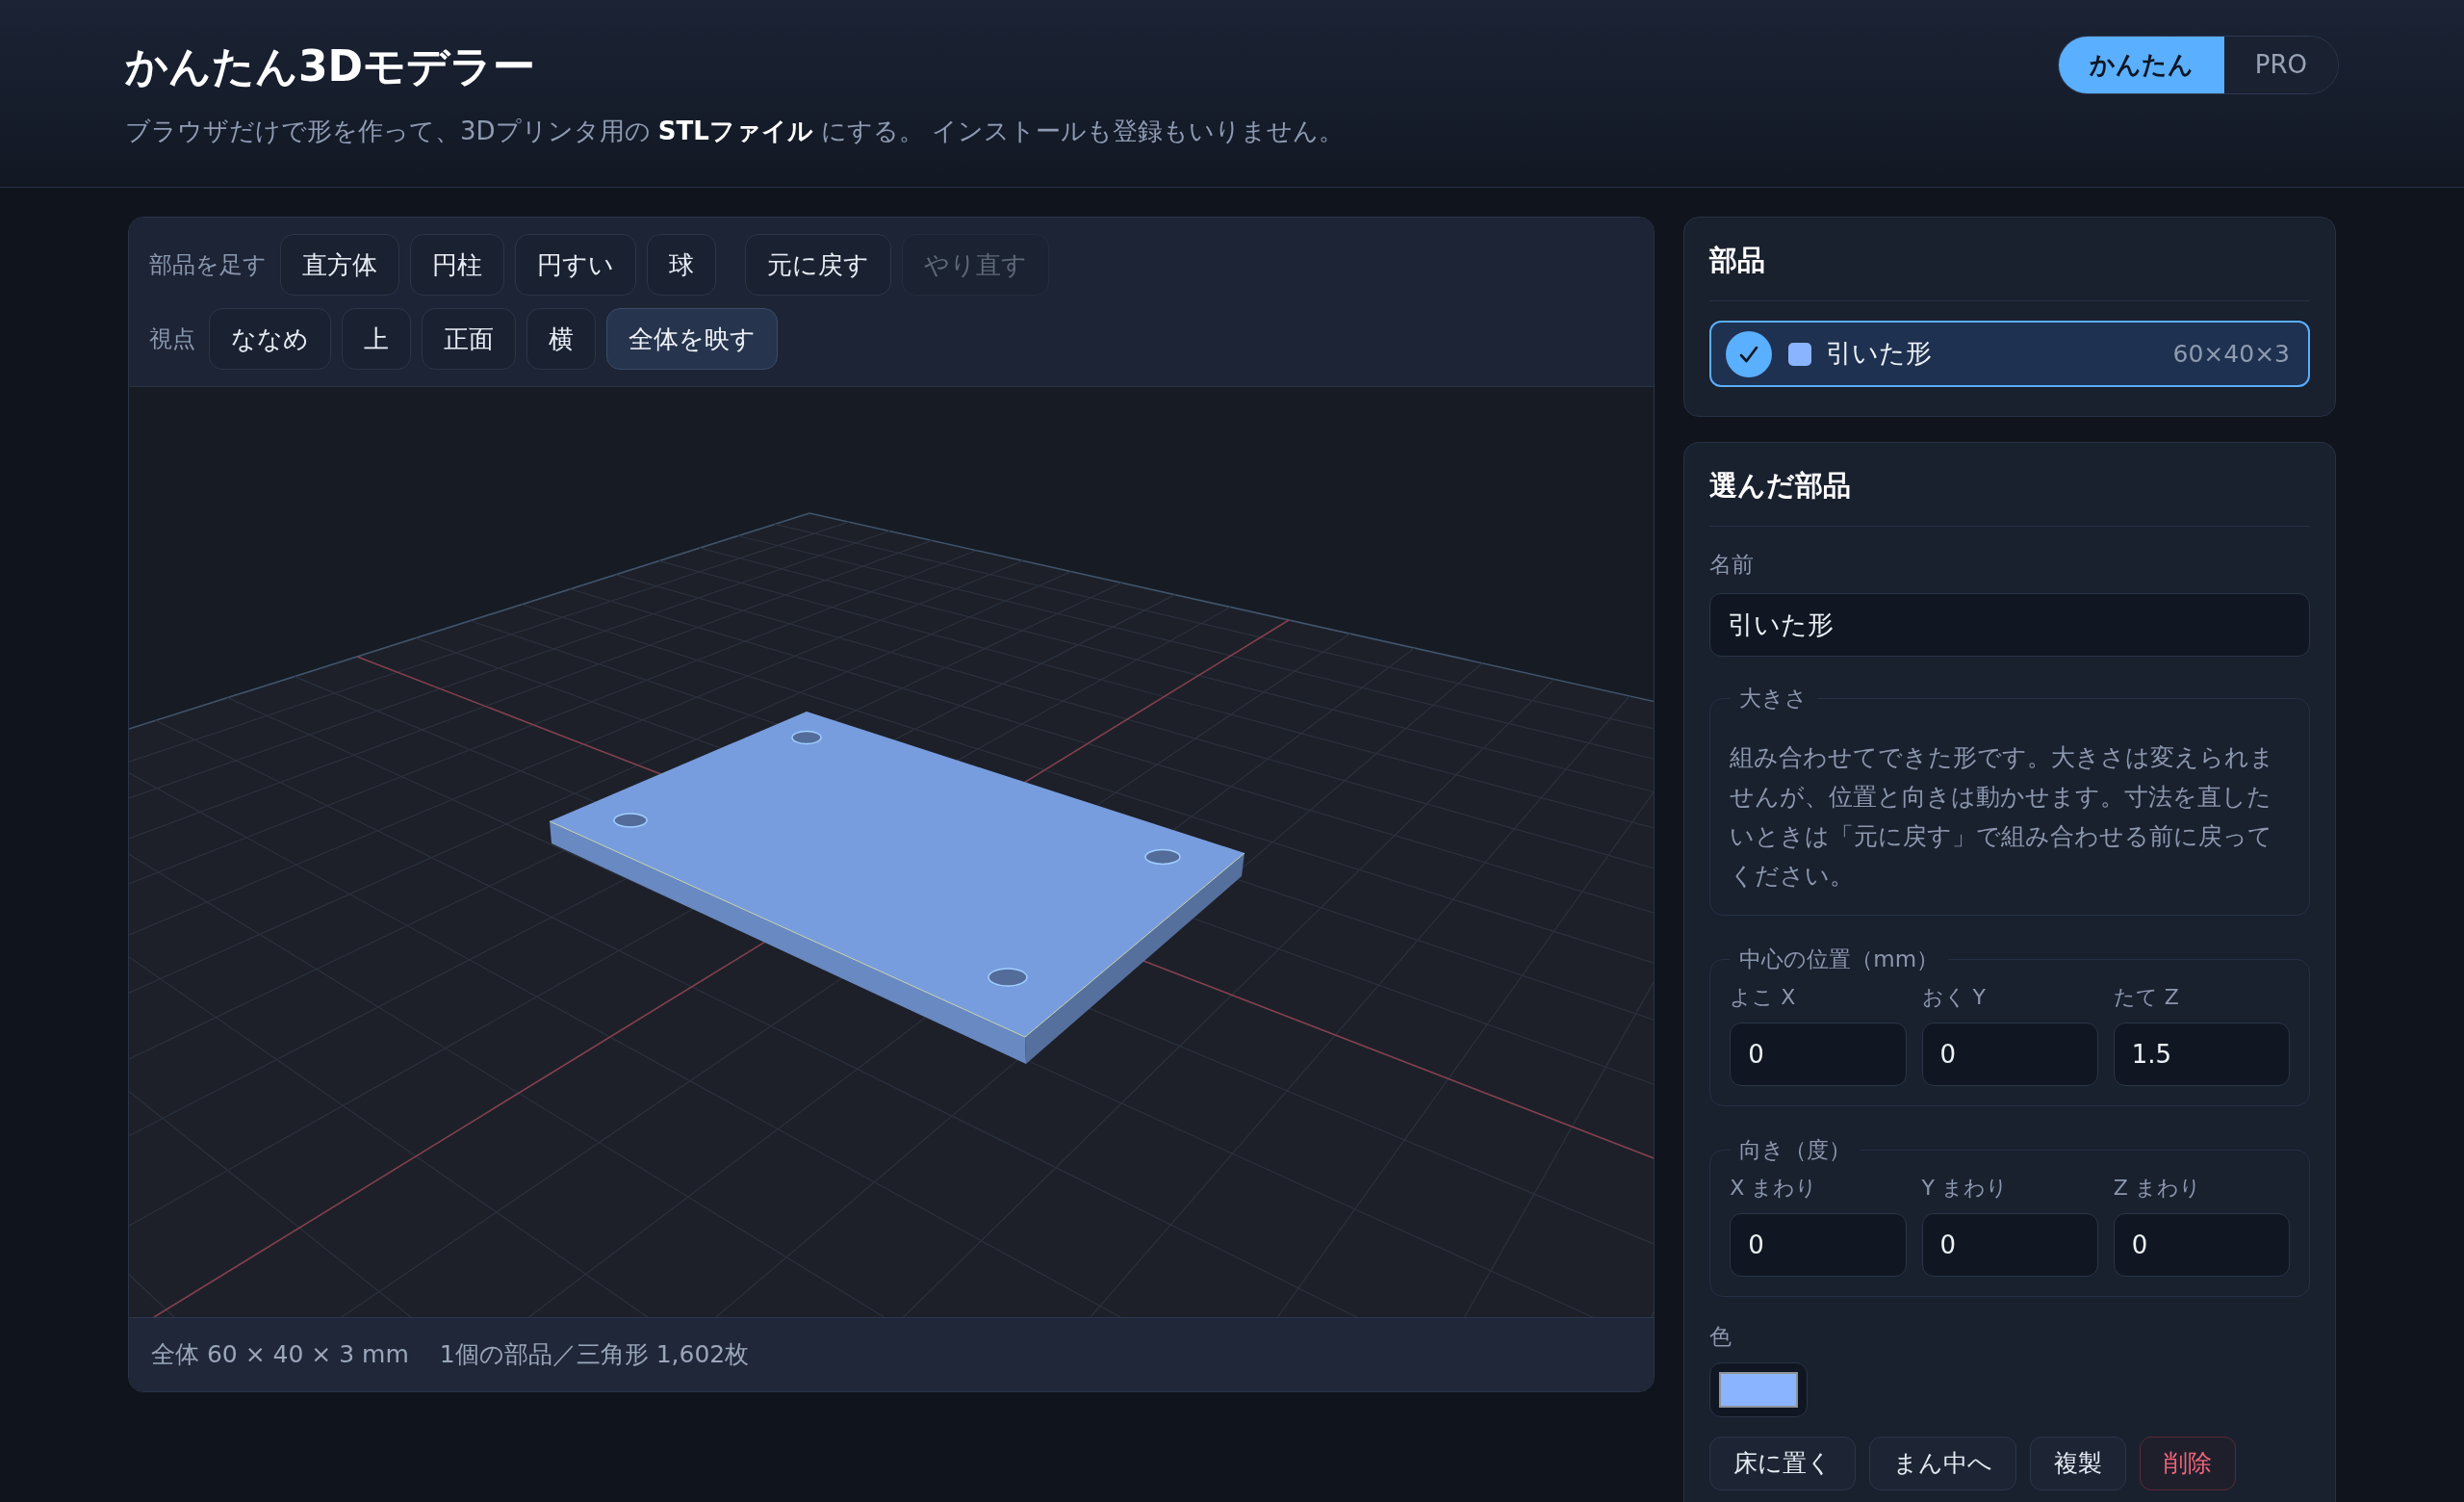 The image size is (2464, 1502). What do you see at coordinates (1954, 997) in the screenshot?
I see `field-label: おく Y` at bounding box center [1954, 997].